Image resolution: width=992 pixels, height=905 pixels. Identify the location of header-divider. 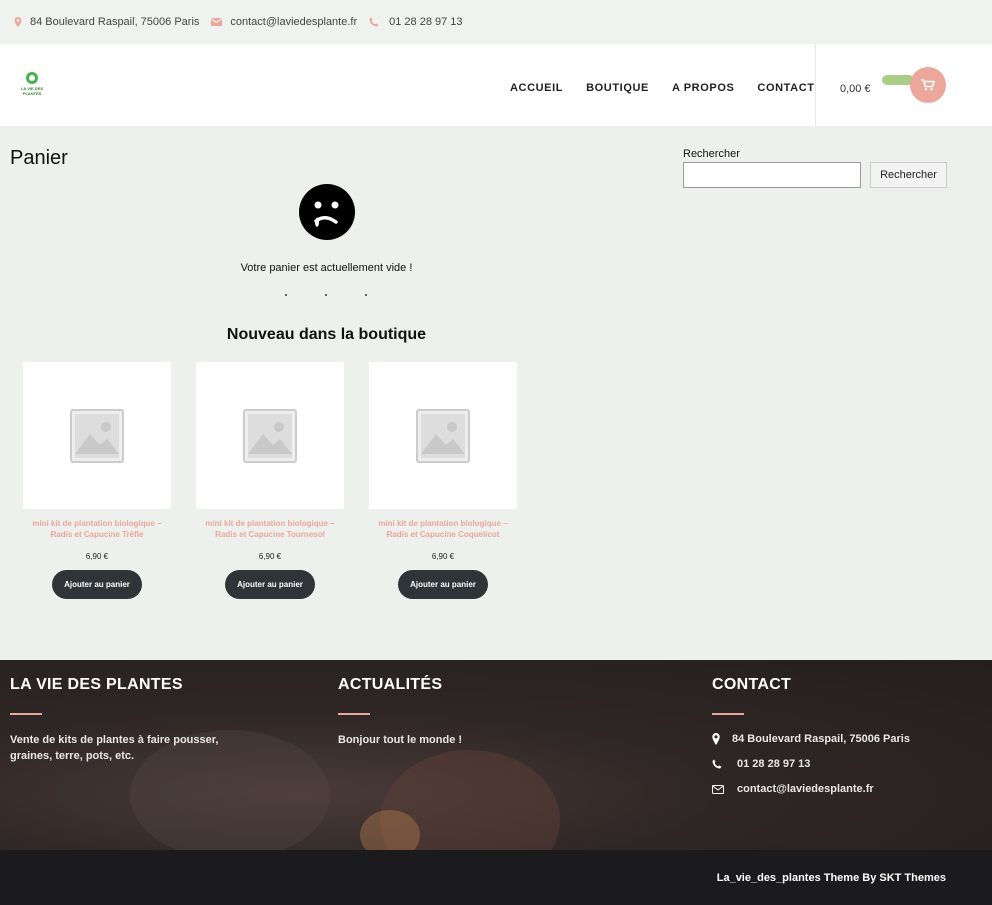
(815, 85).